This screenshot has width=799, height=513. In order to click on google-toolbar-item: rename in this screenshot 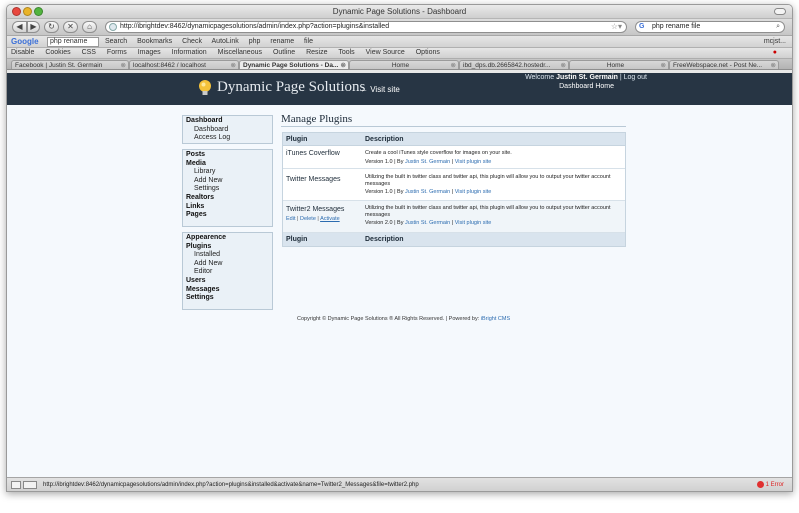, I will do `click(282, 41)`.